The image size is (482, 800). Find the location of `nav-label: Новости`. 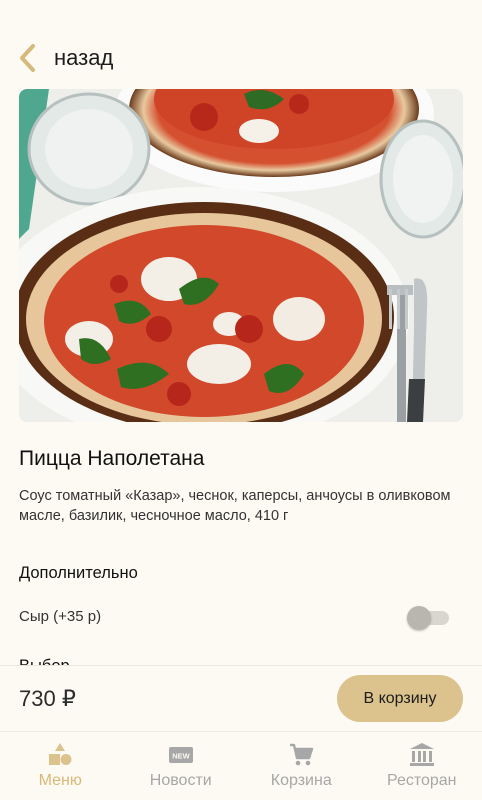

nav-label: Новости is located at coordinates (180, 780).